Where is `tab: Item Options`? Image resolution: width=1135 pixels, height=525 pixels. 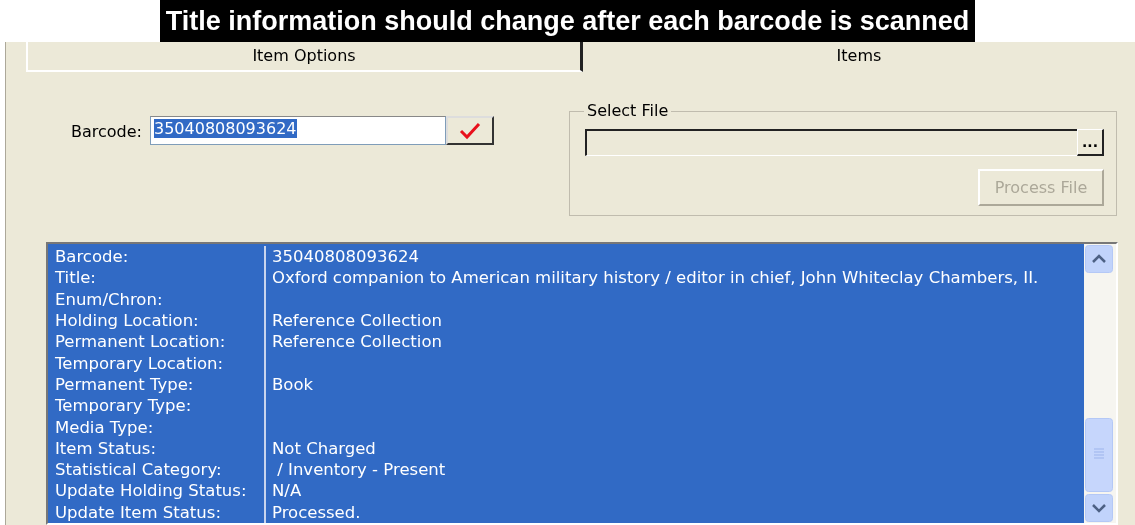
tab: Item Options is located at coordinates (304, 57).